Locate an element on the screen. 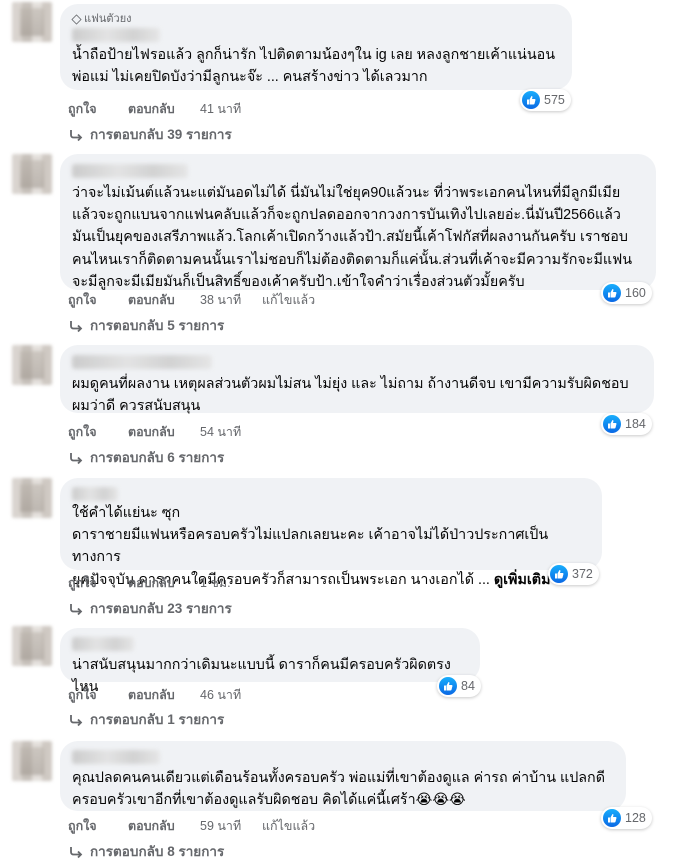  comment-time: 38 นาที is located at coordinates (231, 300).